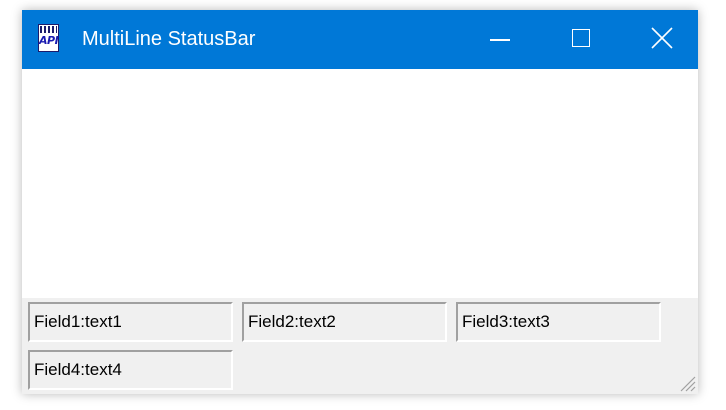 The height and width of the screenshot is (410, 726). Describe the element at coordinates (130, 322) in the screenshot. I see `status-field-1: Field1:text1` at that location.